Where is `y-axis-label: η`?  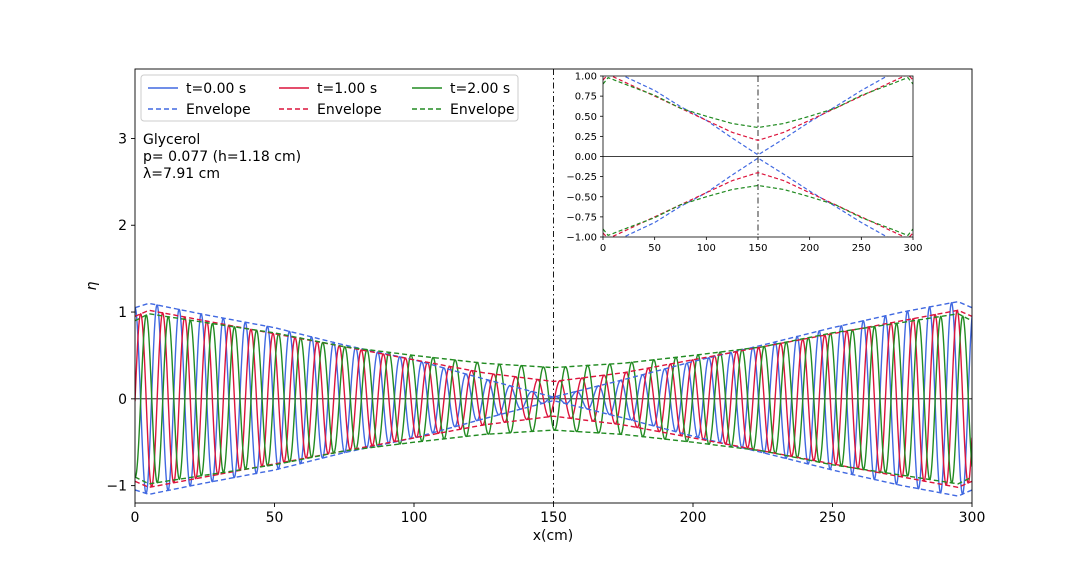 y-axis-label: η is located at coordinates (92, 285).